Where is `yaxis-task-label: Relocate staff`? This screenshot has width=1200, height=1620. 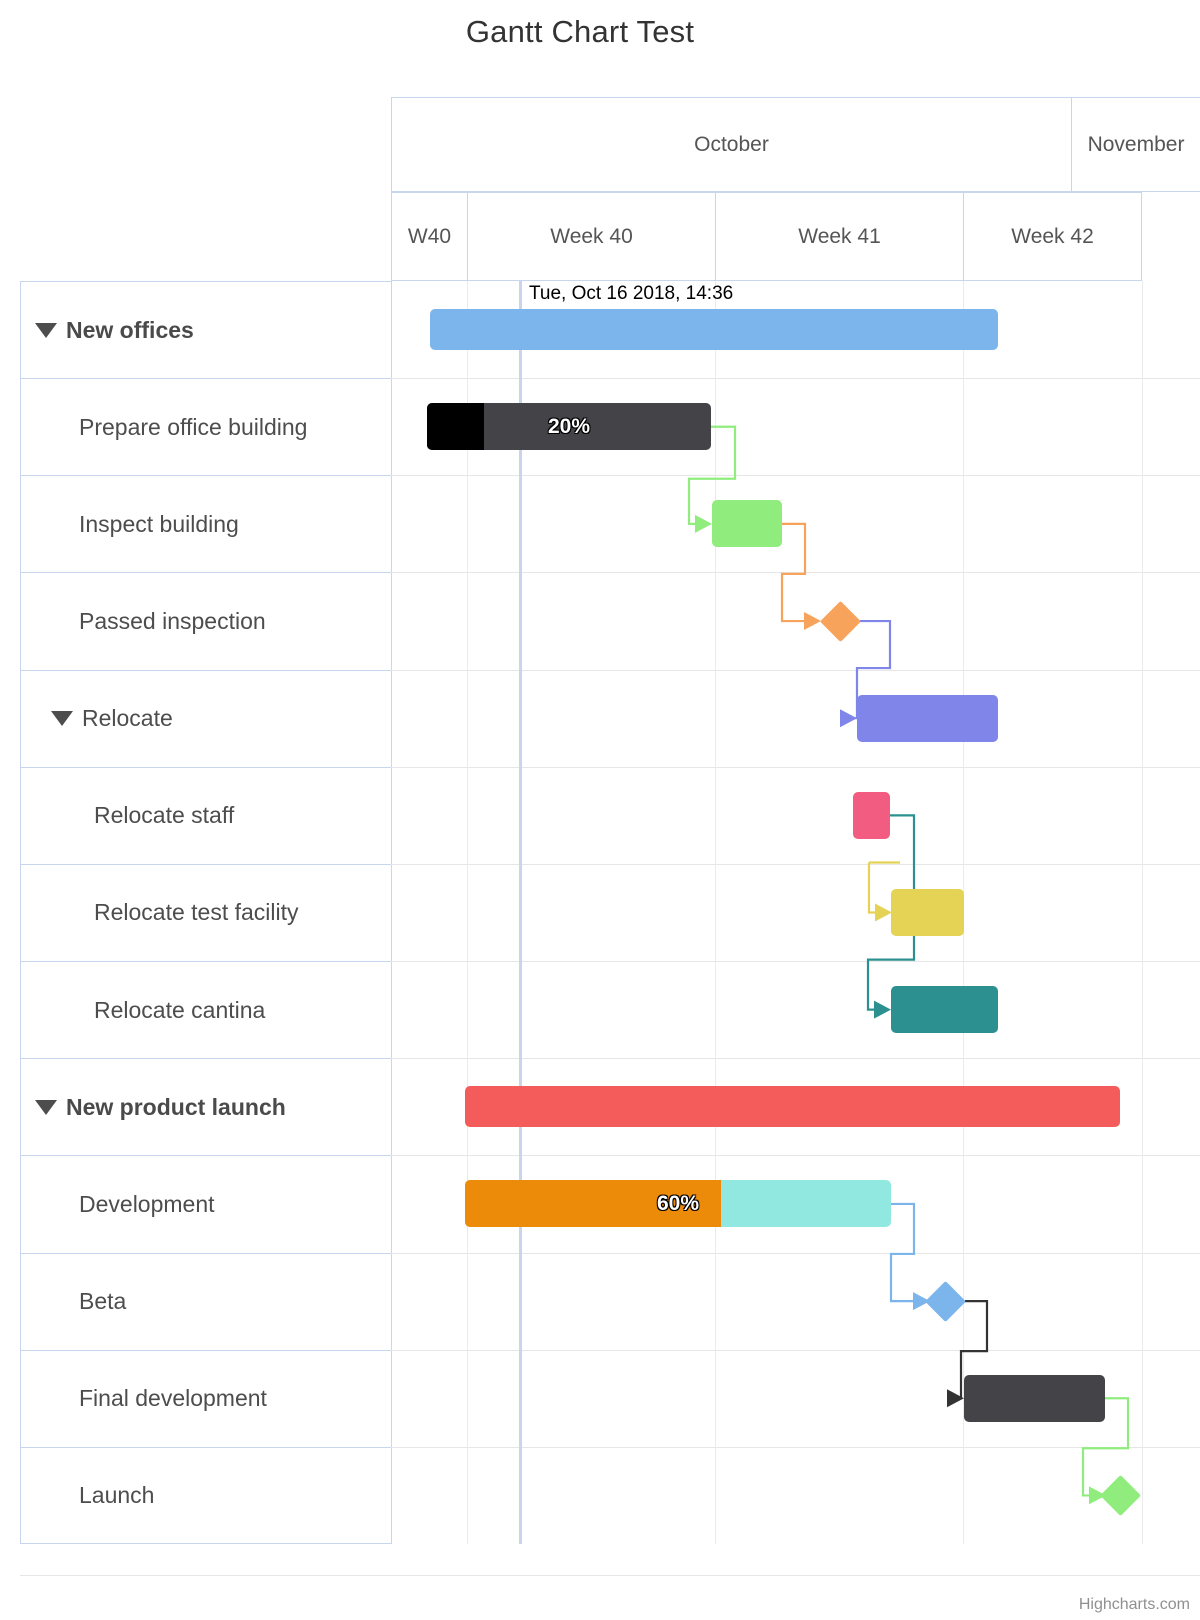 yaxis-task-label: Relocate staff is located at coordinates (164, 815).